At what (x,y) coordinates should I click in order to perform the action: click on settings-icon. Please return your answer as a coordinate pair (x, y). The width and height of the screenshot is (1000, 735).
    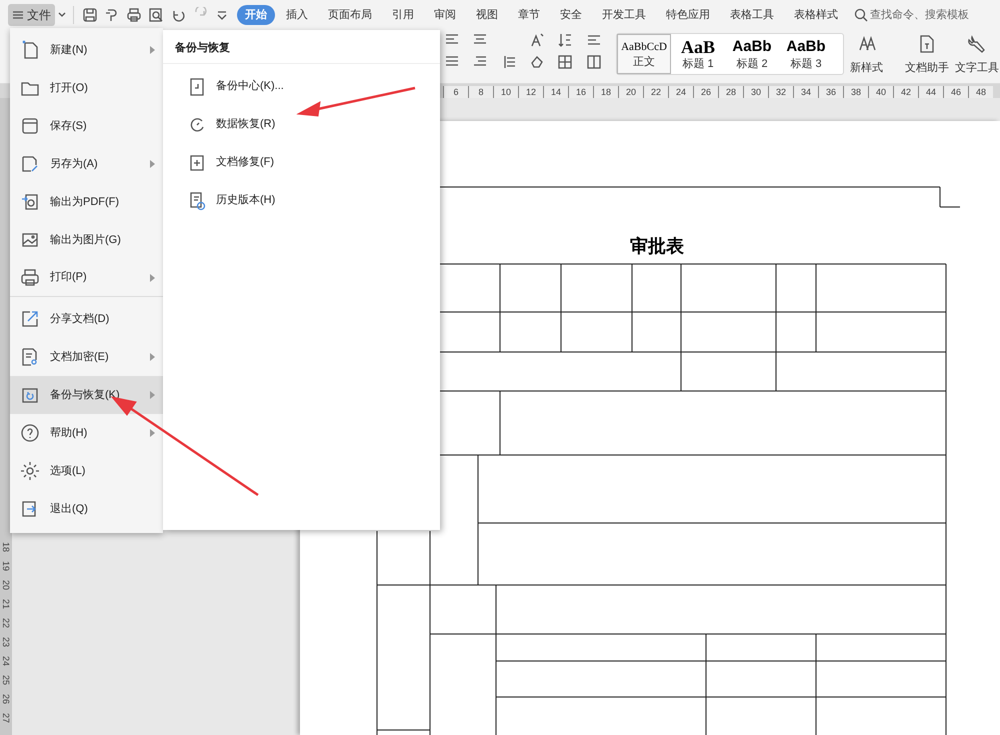
    Looking at the image, I should click on (30, 471).